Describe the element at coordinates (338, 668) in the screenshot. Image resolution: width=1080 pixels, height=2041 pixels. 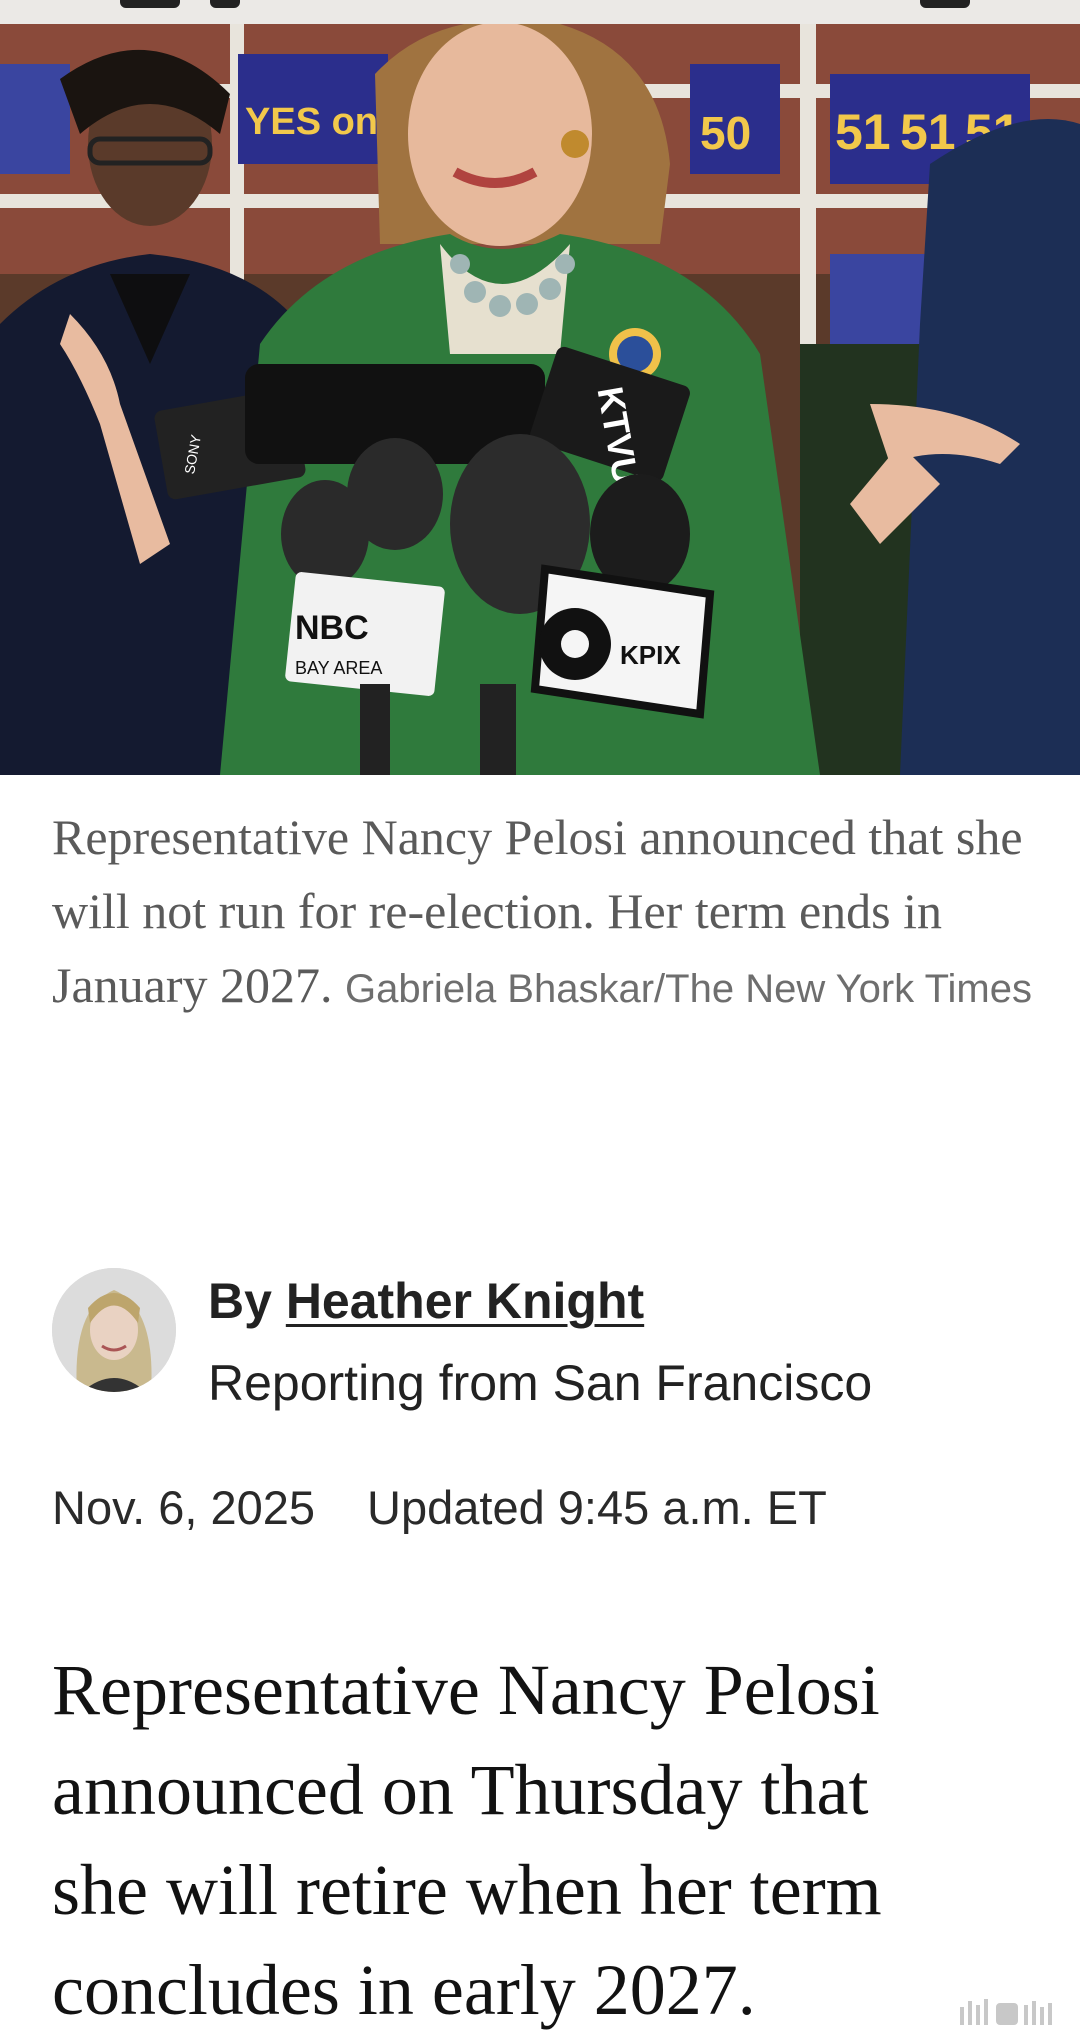
I see `mic-flag-text: BAY AREA` at that location.